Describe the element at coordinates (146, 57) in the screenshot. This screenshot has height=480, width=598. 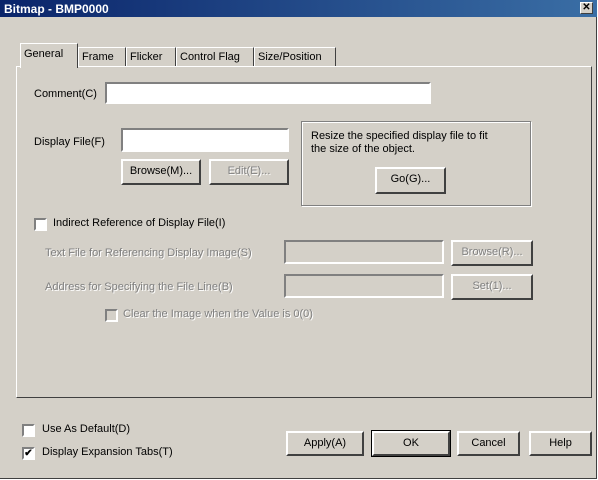
I see `tab-flicker-label: Flicker` at that location.